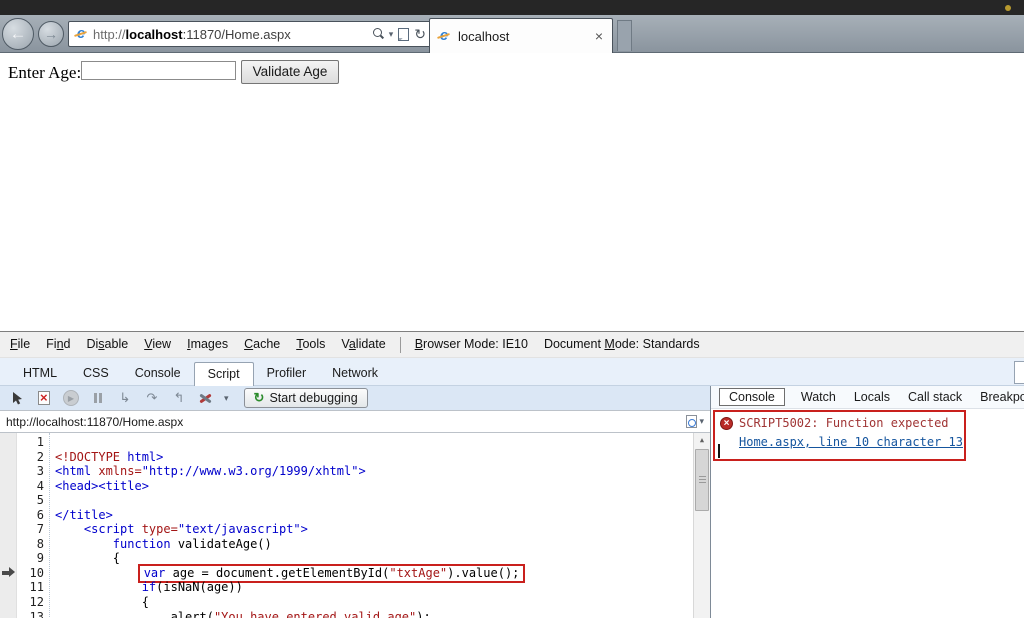 This screenshot has height=618, width=1024. Describe the element at coordinates (1008, 8) in the screenshot. I see `notification-dot-icon` at that location.